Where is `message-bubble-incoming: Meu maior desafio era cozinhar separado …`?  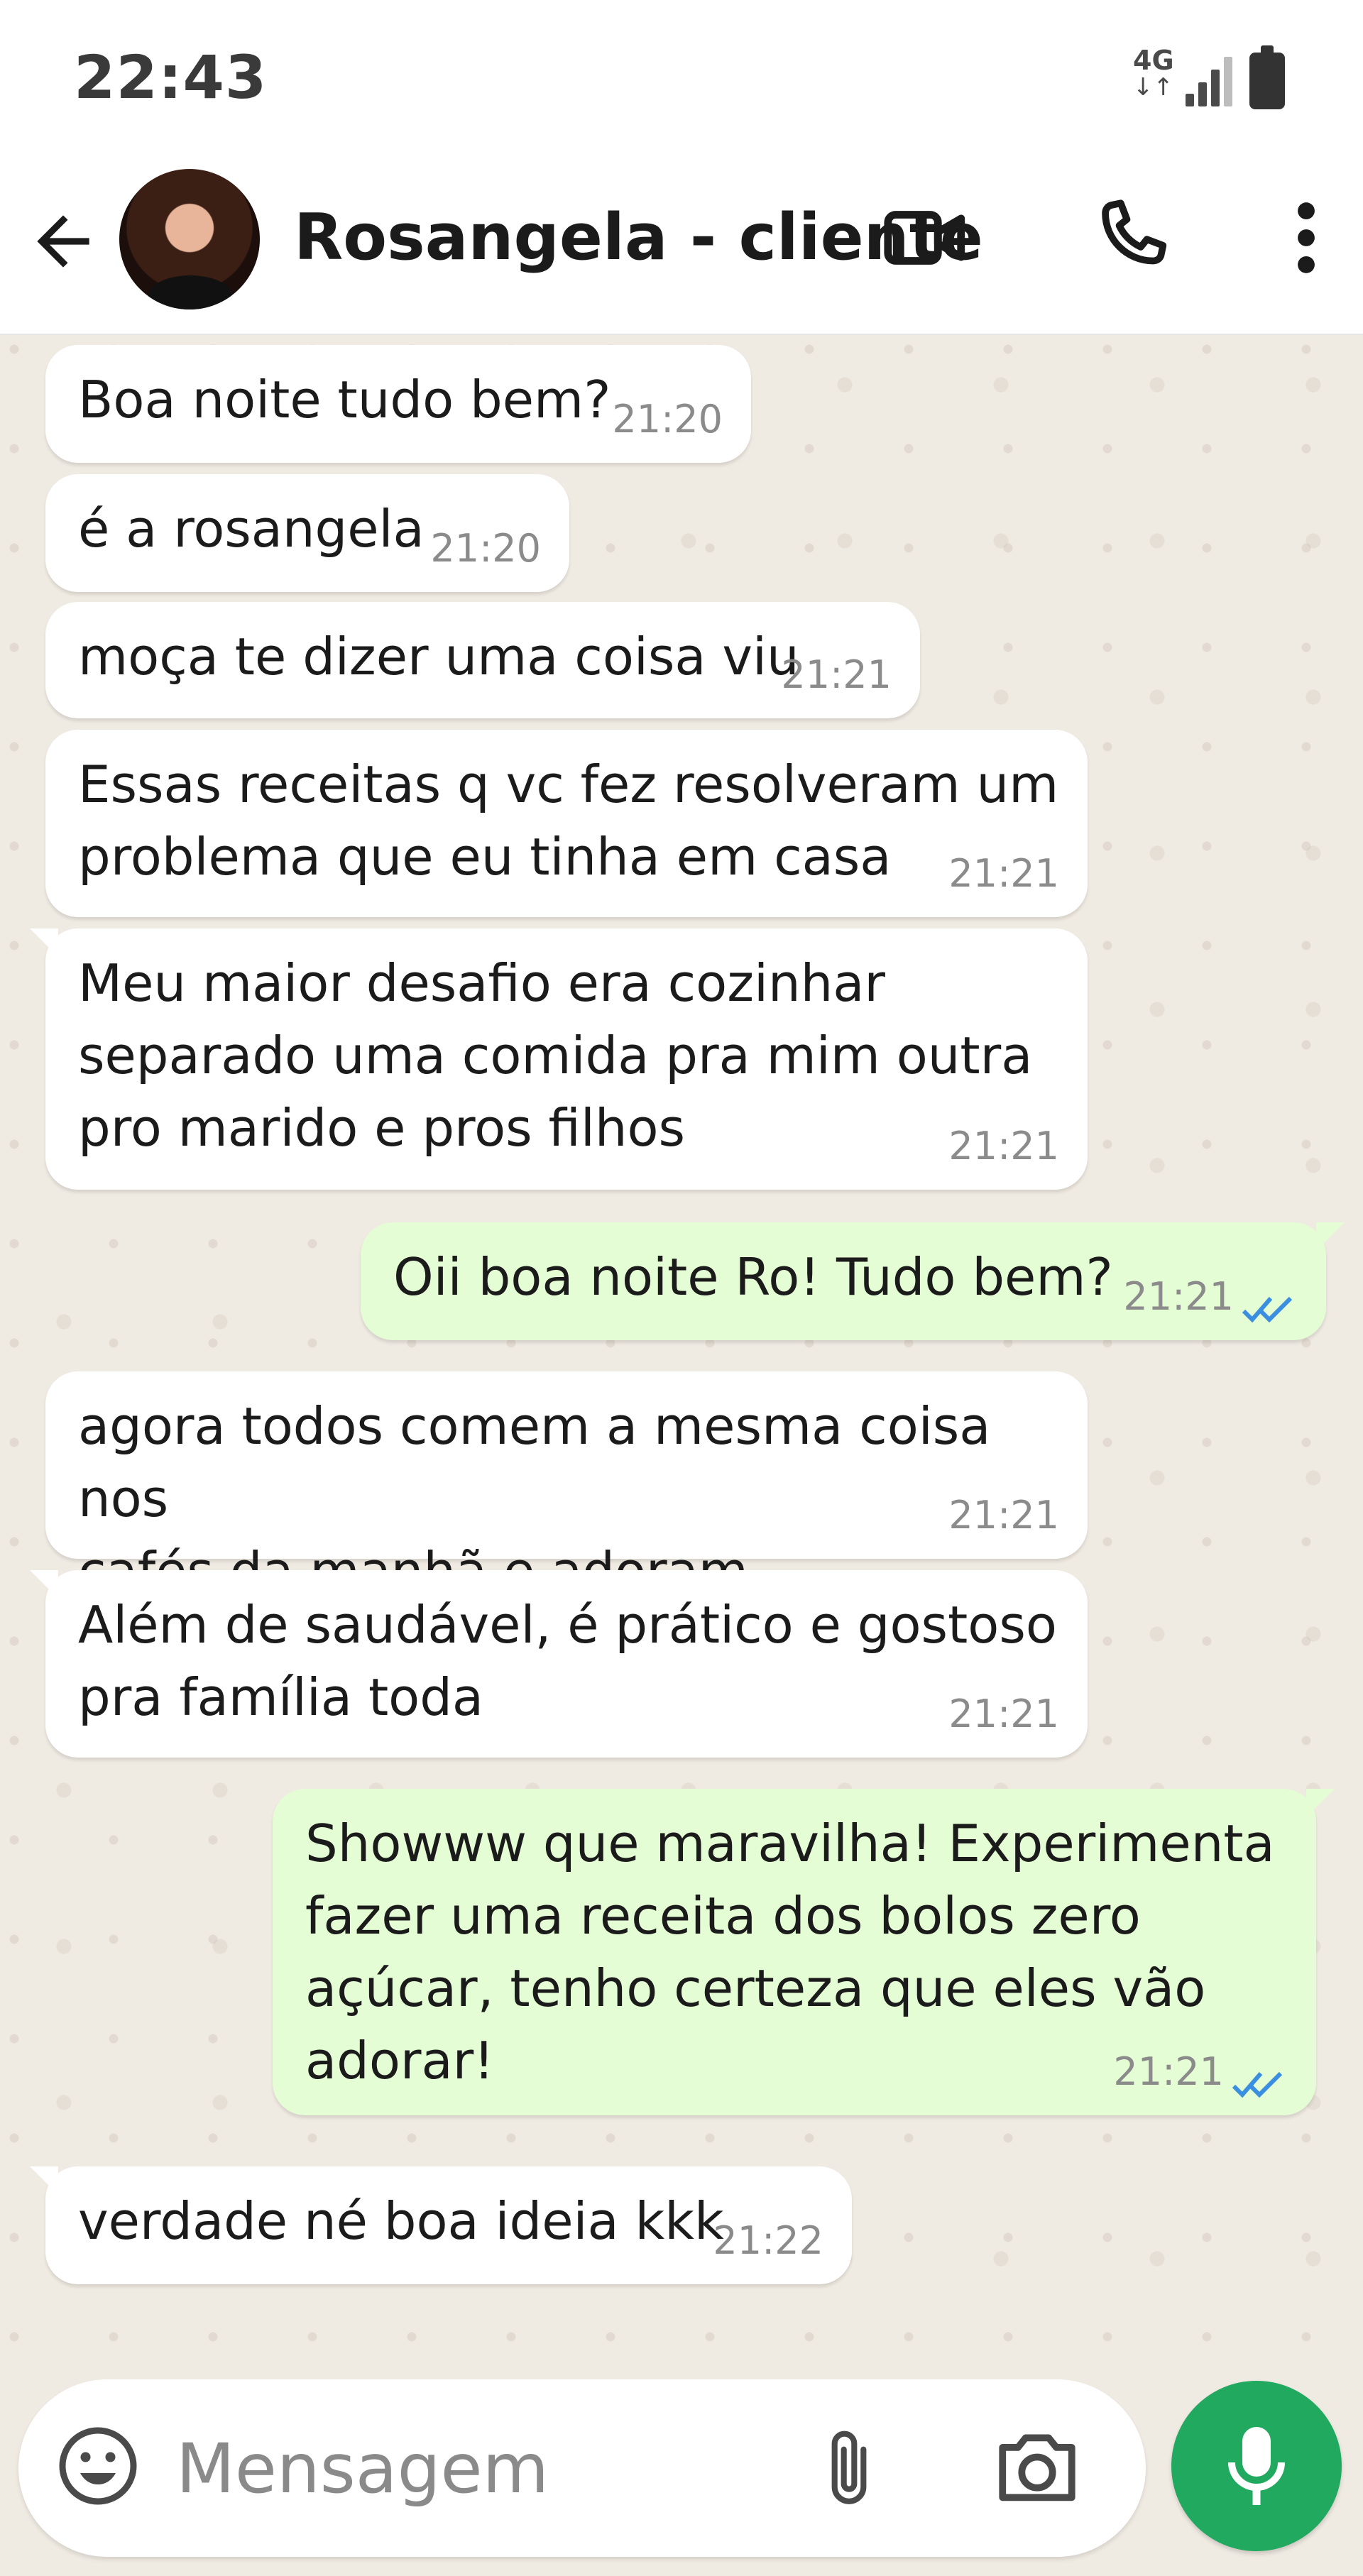
message-bubble-incoming: Meu maior desafio era cozinhar separado … is located at coordinates (559, 1059).